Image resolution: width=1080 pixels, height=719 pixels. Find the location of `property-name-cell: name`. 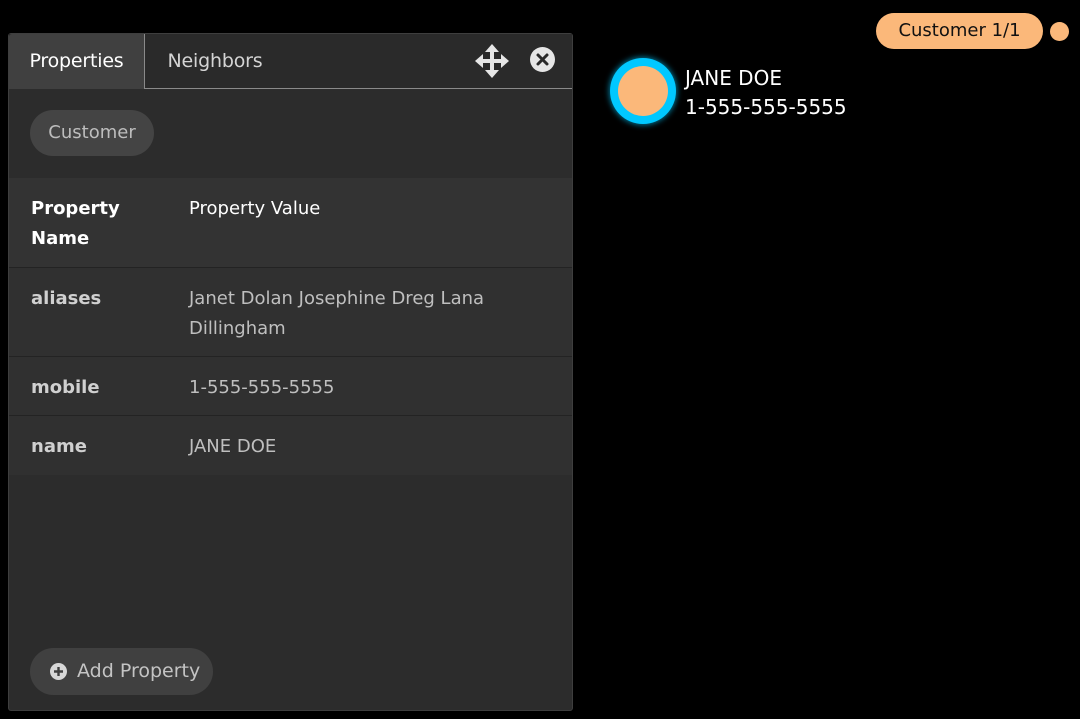

property-name-cell: name is located at coordinates (59, 446).